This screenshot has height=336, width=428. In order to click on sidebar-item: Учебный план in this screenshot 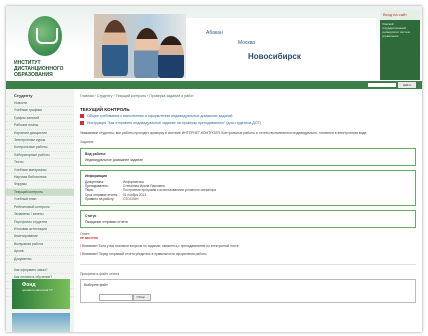, I will do `click(40, 200)`.